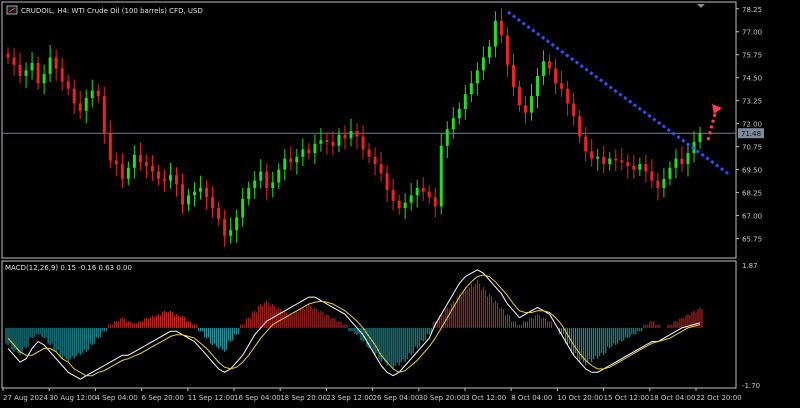 This screenshot has width=800, height=408. What do you see at coordinates (752, 194) in the screenshot?
I see `price-scale-label: 68.25` at bounding box center [752, 194].